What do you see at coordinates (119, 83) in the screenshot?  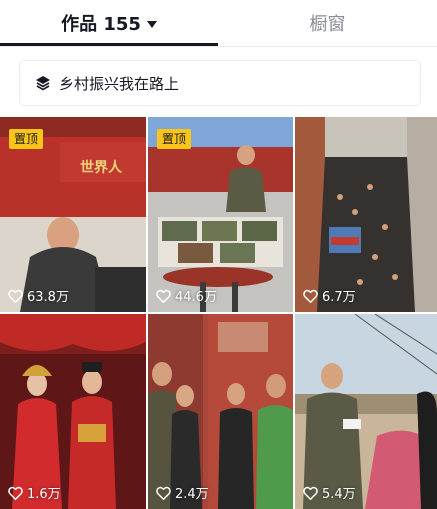 I see `collection-label: 乡村振兴我在路上` at bounding box center [119, 83].